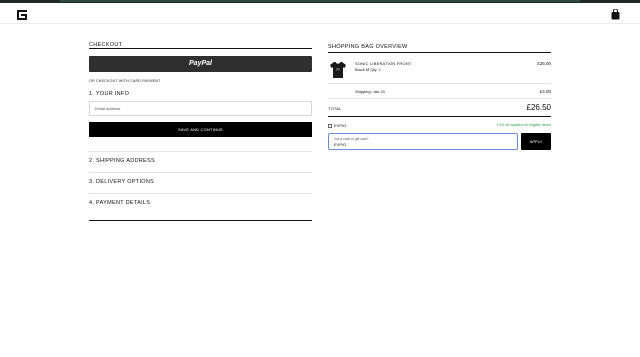 The height and width of the screenshot is (357, 640). I want to click on promo-code-value: EVPIO, so click(340, 144).